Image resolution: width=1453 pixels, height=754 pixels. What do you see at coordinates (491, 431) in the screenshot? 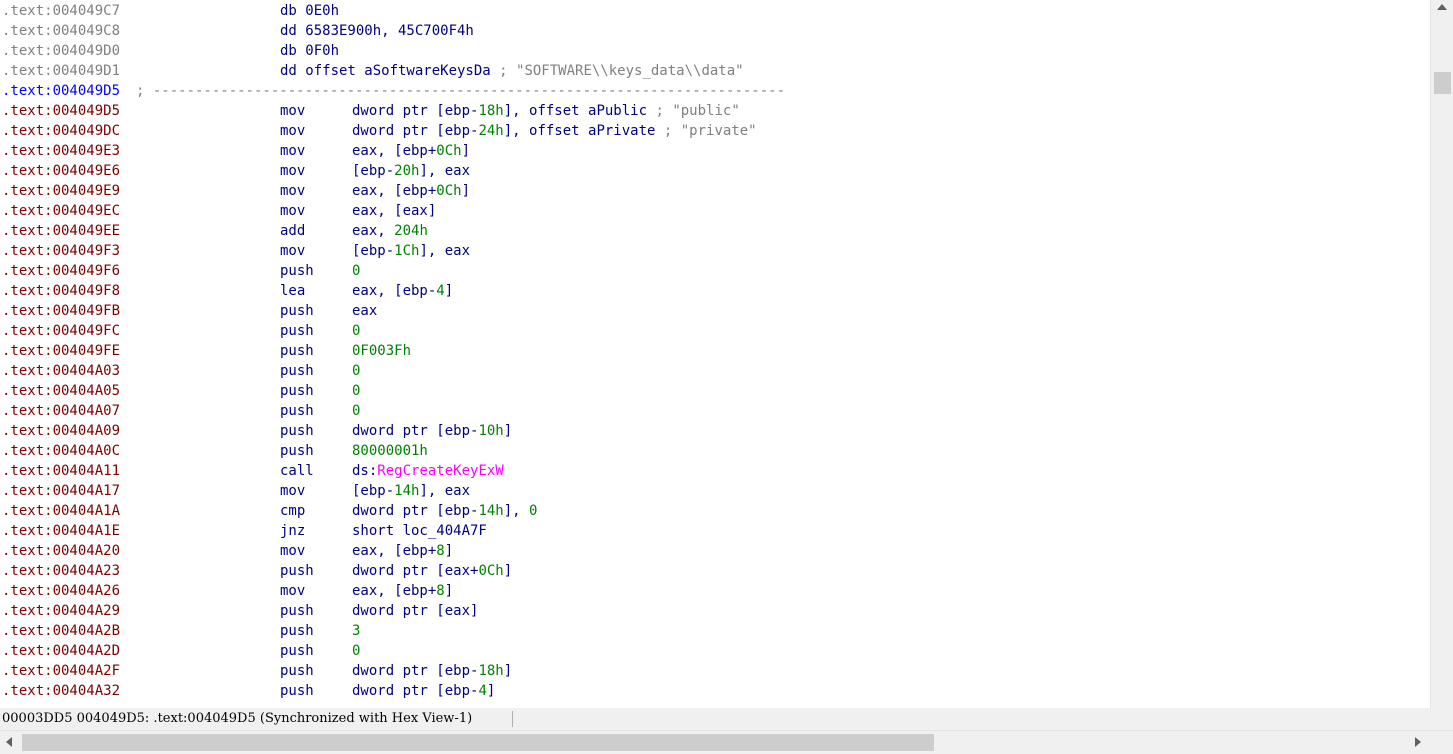
I see `operand-number: 10h` at bounding box center [491, 431].